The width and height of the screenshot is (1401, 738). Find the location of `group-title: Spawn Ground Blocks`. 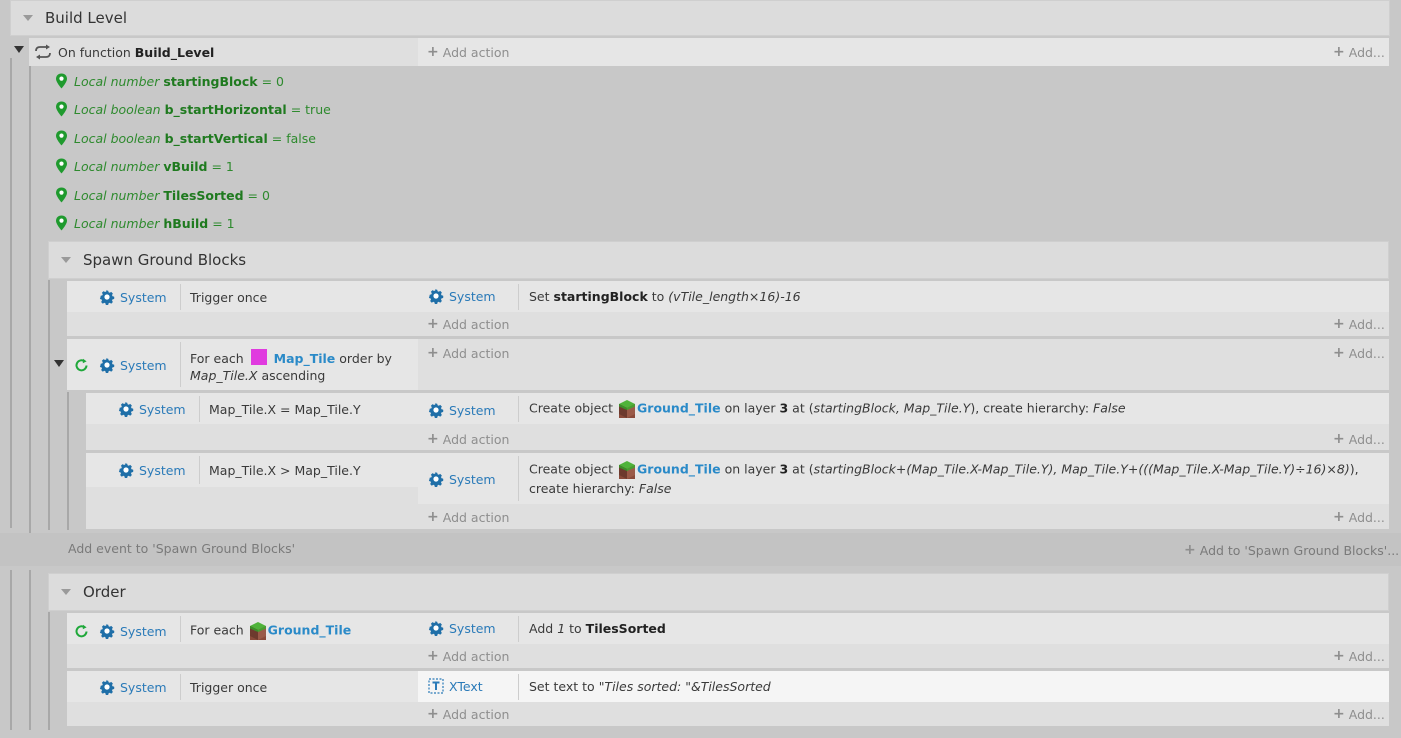

group-title: Spawn Ground Blocks is located at coordinates (165, 260).